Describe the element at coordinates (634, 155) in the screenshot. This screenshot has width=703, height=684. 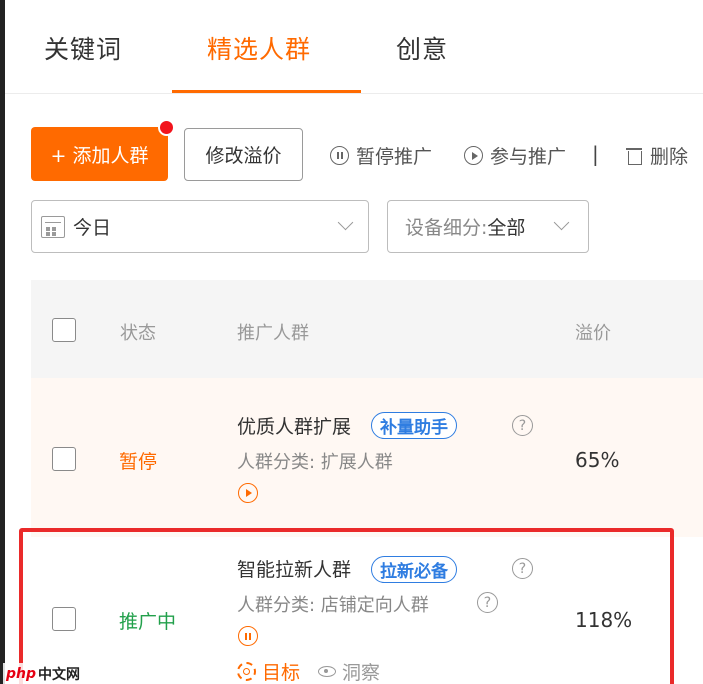
I see `trash-icon` at that location.